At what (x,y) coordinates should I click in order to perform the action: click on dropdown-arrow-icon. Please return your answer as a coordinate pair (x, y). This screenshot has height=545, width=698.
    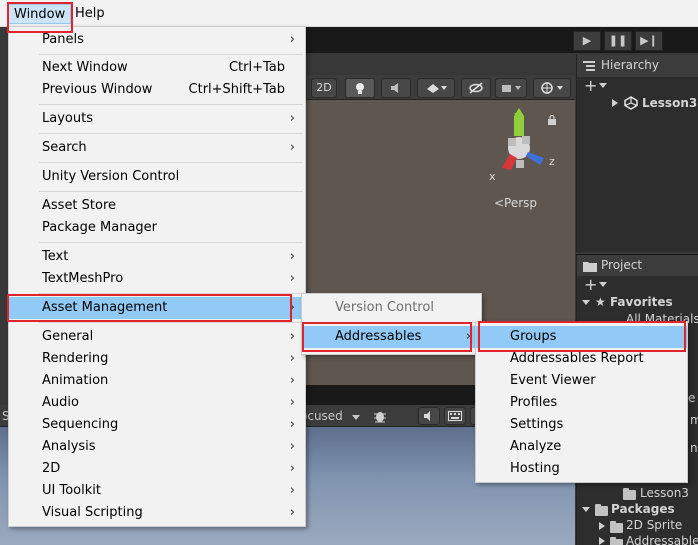
    Looking at the image, I should click on (356, 417).